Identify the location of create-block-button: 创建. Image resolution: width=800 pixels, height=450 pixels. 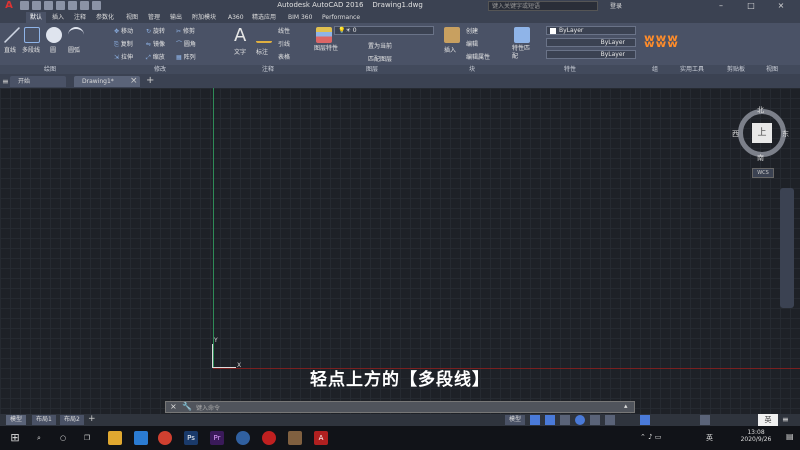
(472, 30).